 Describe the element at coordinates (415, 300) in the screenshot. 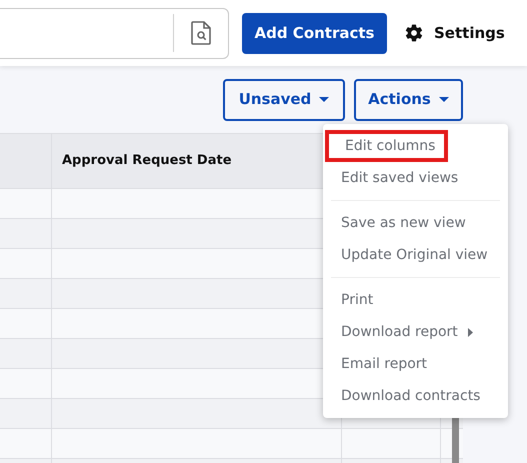

I see `menu-item: Print` at that location.